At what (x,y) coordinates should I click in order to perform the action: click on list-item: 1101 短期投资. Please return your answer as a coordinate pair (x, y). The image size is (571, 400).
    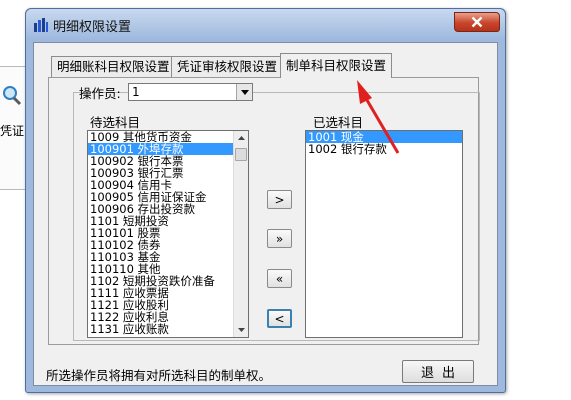
    Looking at the image, I should click on (168, 221).